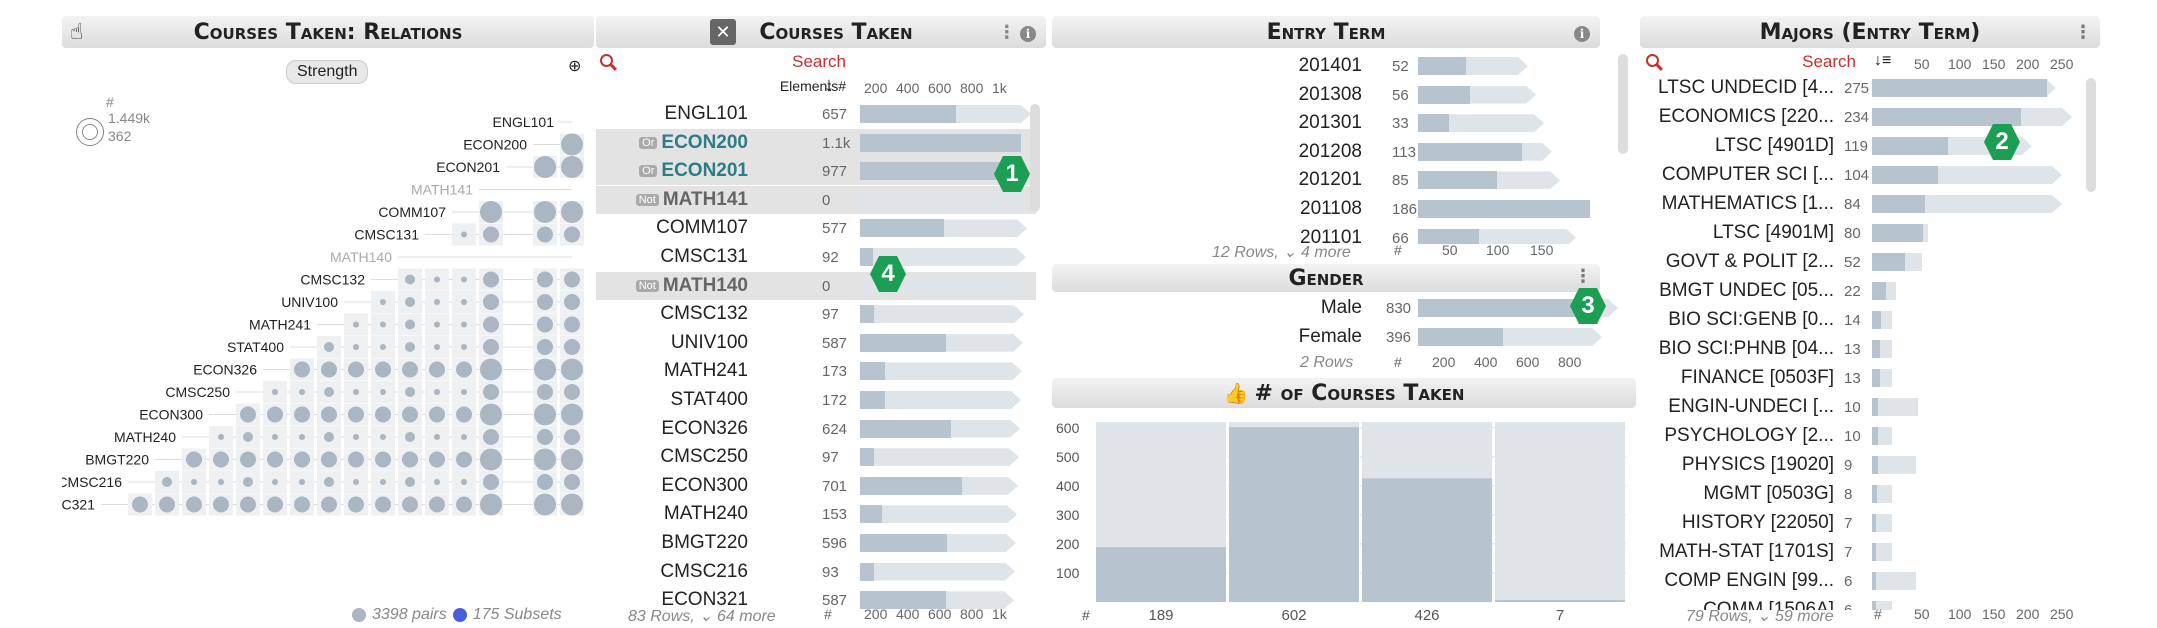 Image resolution: width=2157 pixels, height=628 pixels. What do you see at coordinates (1322, 308) in the screenshot?
I see `gender-row: Male 830` at bounding box center [1322, 308].